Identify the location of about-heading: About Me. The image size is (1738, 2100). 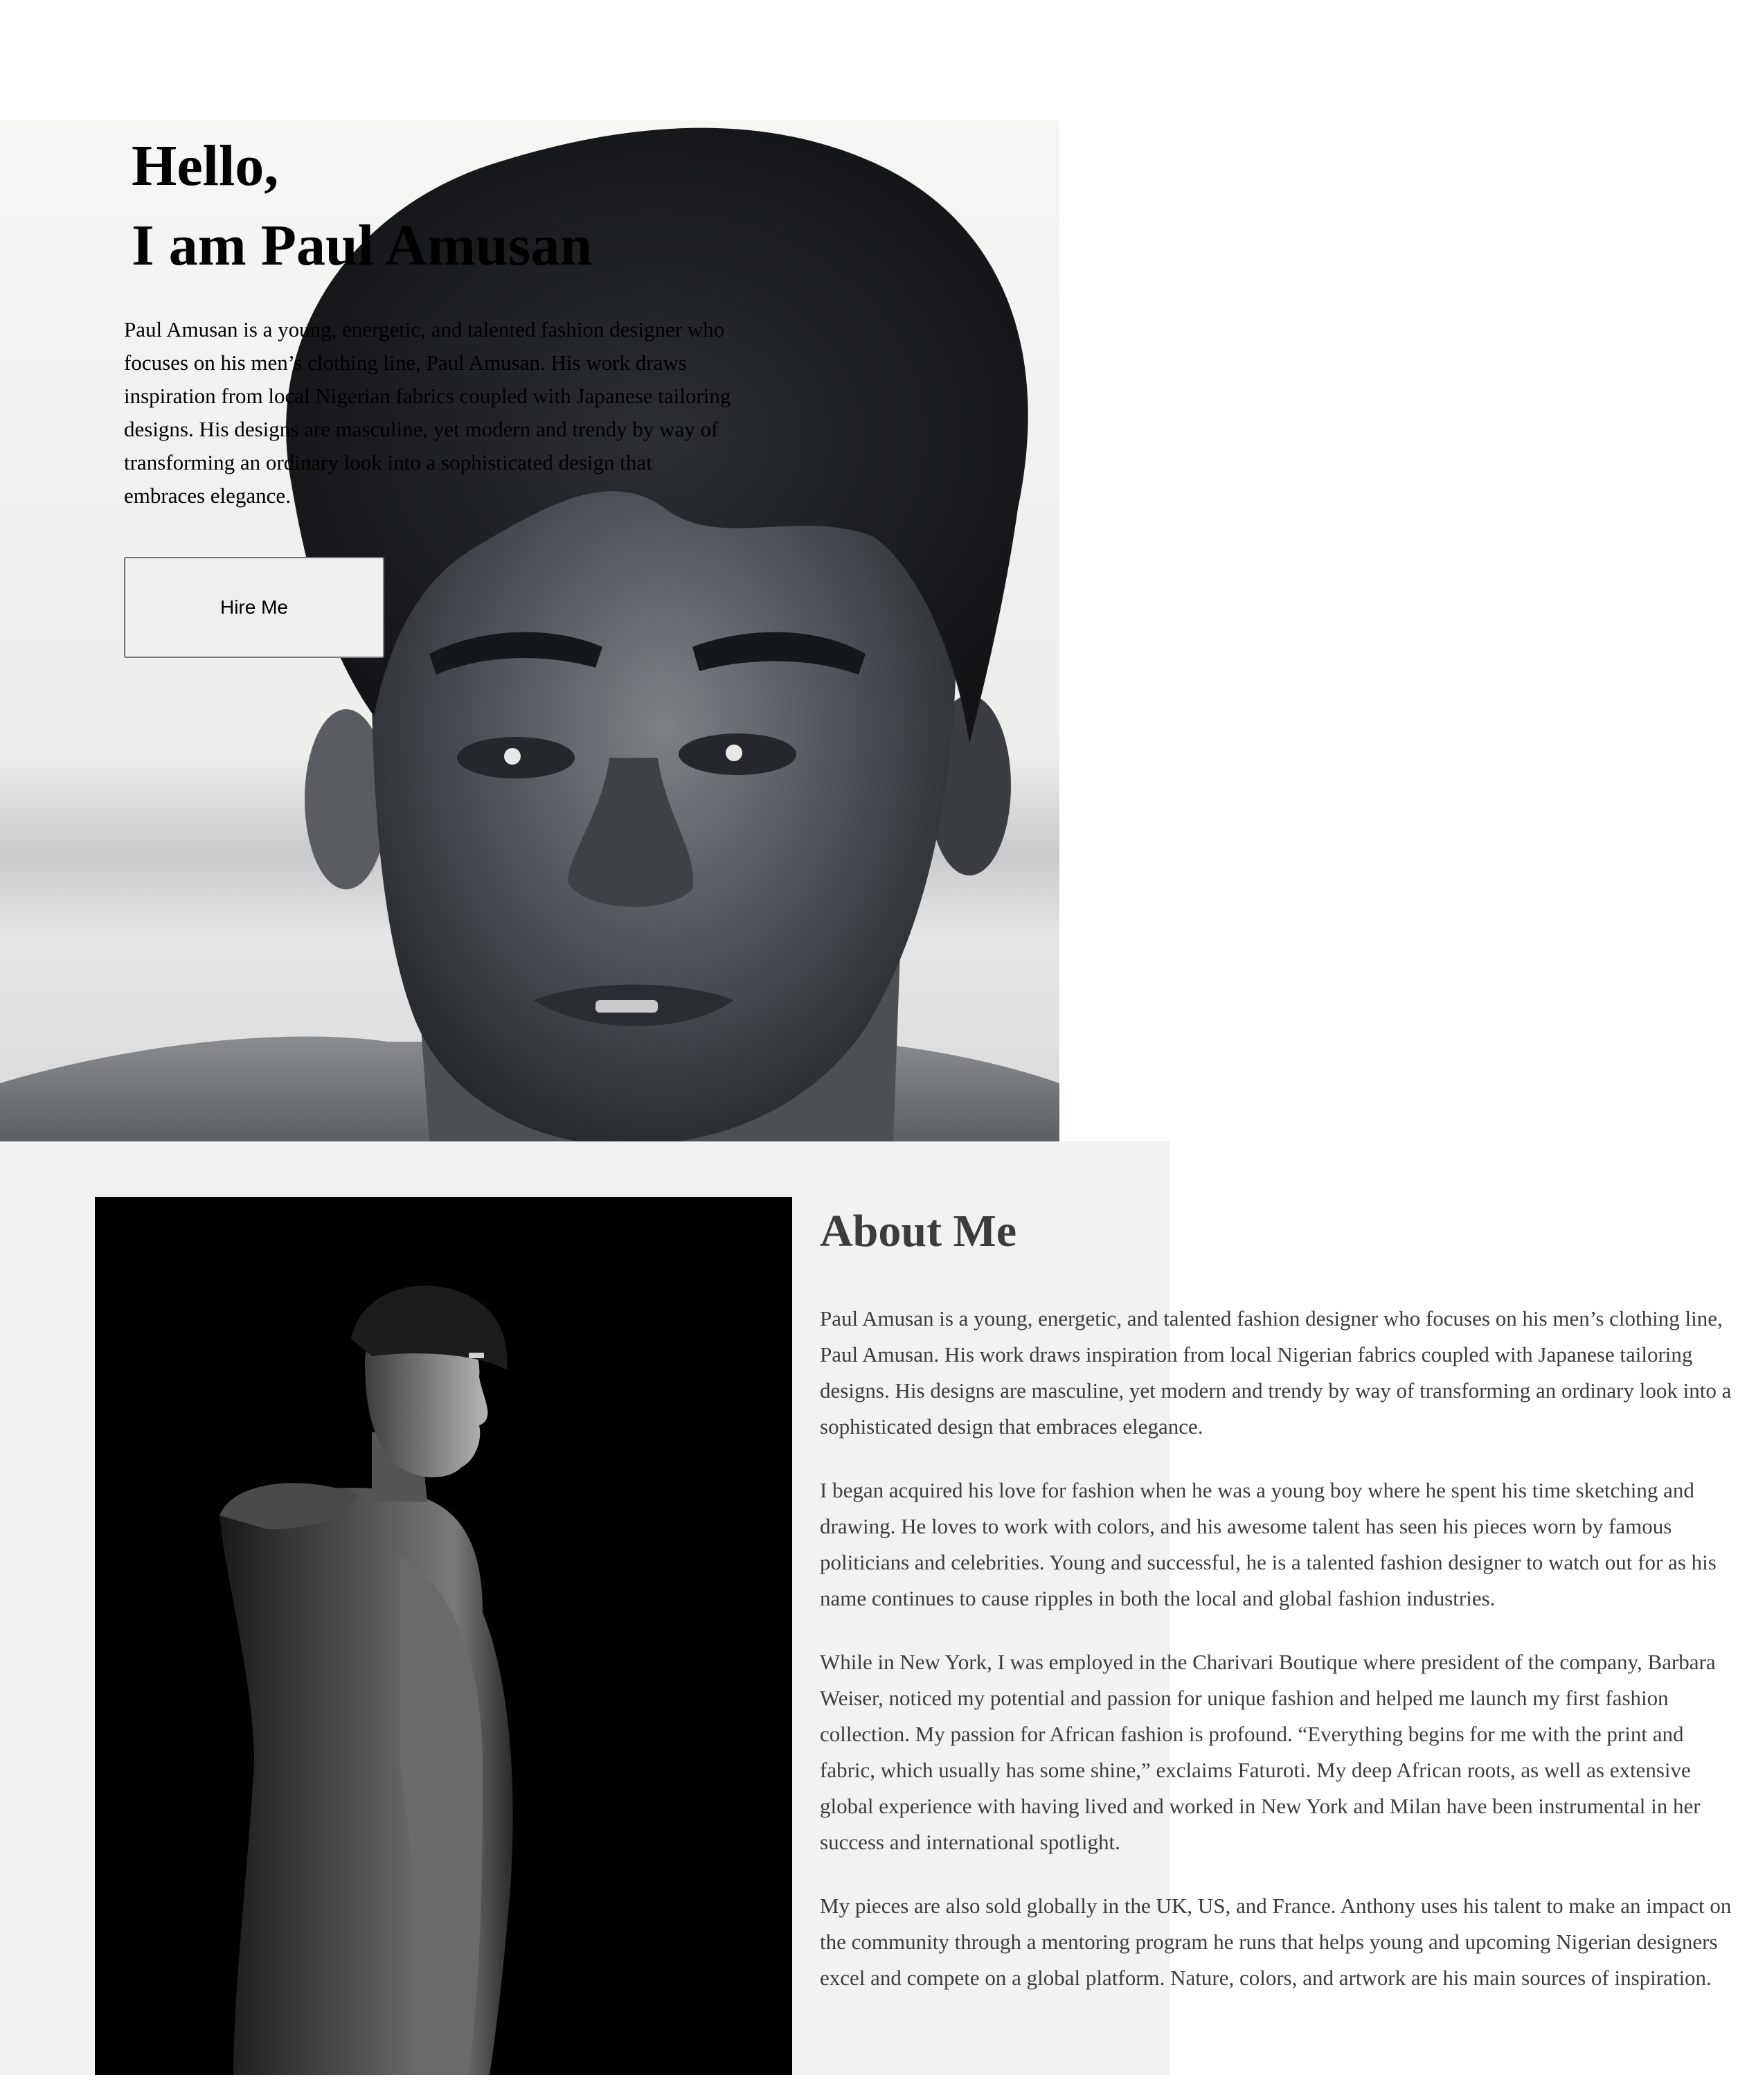
(918, 1231).